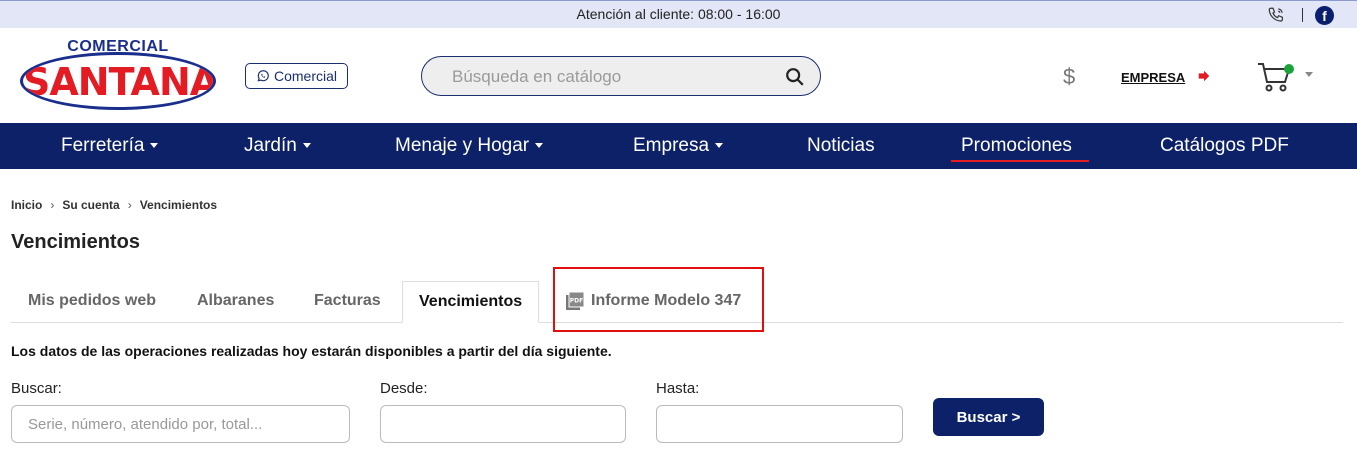  I want to click on search-icon, so click(795, 77).